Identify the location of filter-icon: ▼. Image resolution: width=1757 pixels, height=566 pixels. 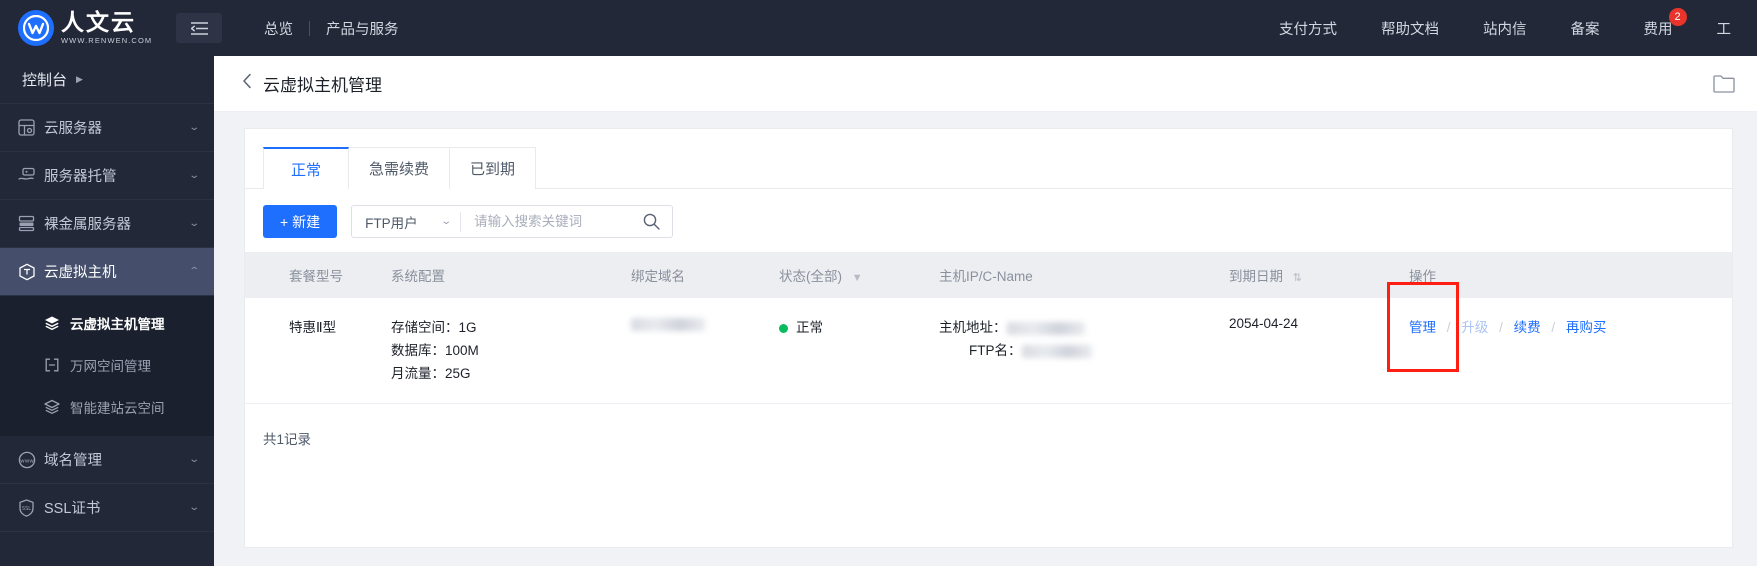
(857, 278).